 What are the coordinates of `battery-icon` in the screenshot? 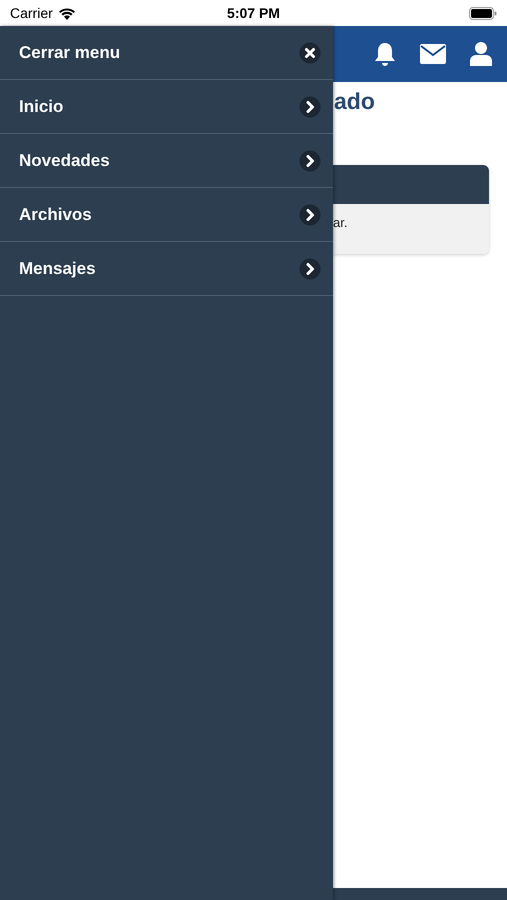 It's located at (483, 13).